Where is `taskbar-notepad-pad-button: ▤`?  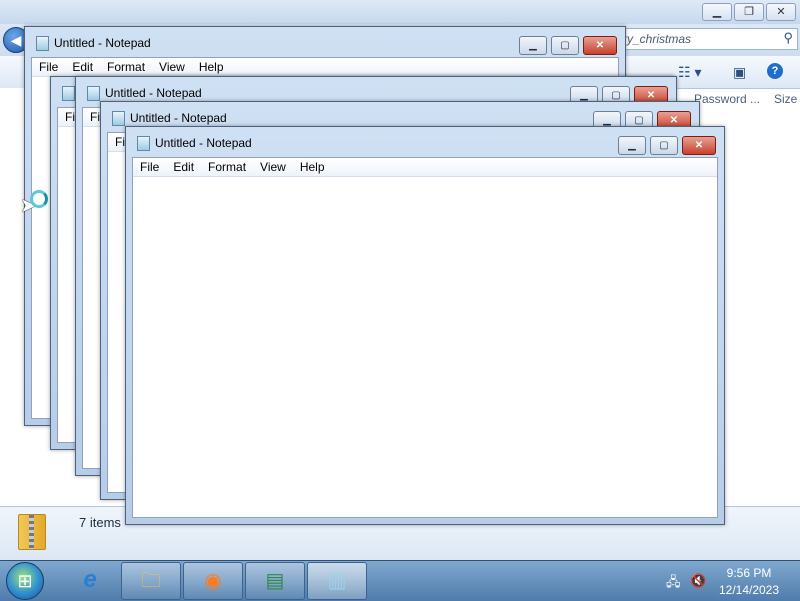
taskbar-notepad-pad-button: ▤ is located at coordinates (275, 581).